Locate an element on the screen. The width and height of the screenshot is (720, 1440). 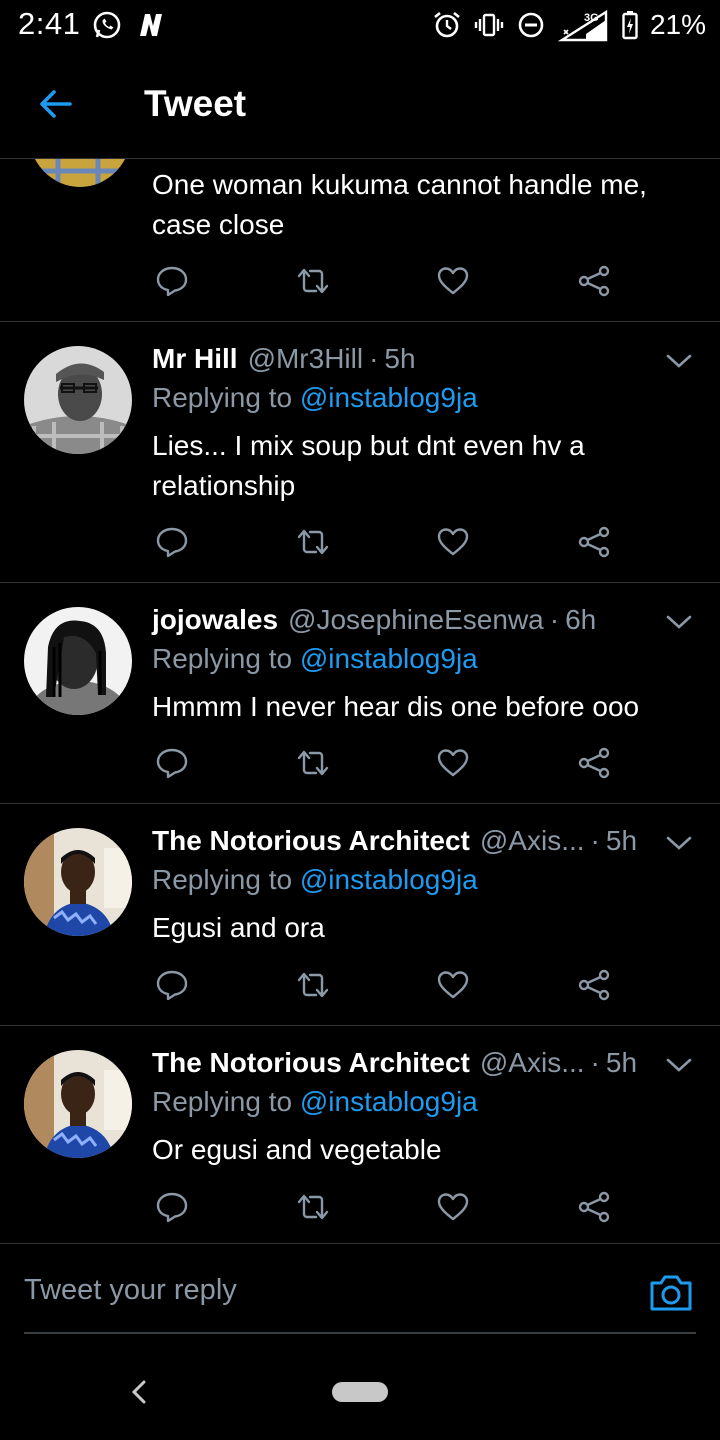
tweet-time: 6h is located at coordinates (581, 619).